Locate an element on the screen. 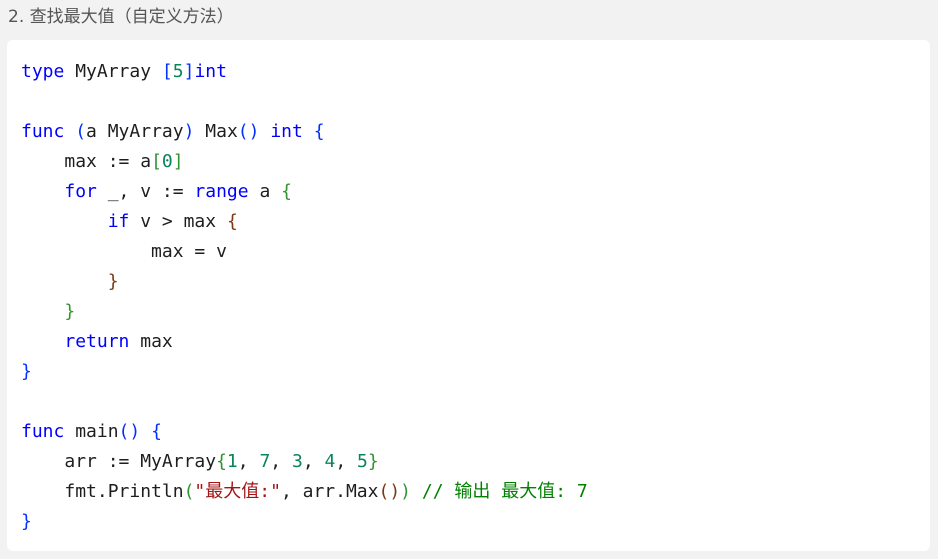 Image resolution: width=938 pixels, height=559 pixels. function-name: main is located at coordinates (91, 431).